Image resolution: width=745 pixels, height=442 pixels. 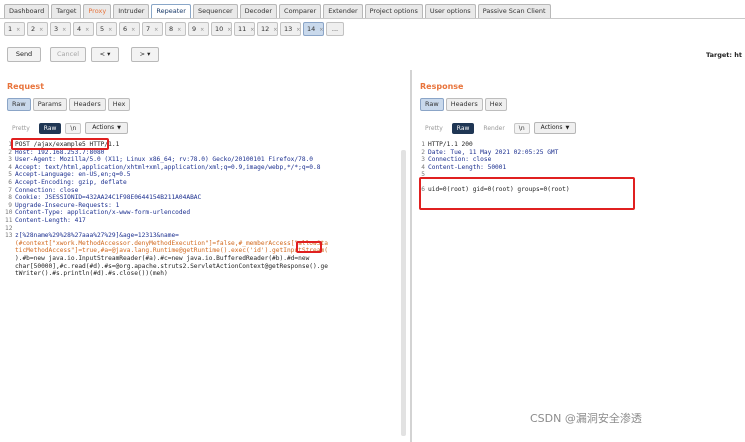 I want to click on request-tab-raw: Raw, so click(x=19, y=104).